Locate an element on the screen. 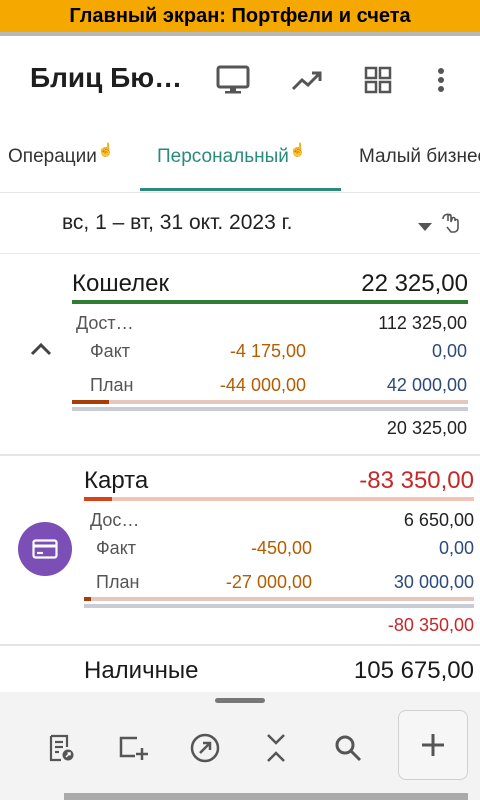 This screenshot has width=480, height=800. tab-bar: Операции☝ Персональный☝ Малый бизнес is located at coordinates (240, 157).